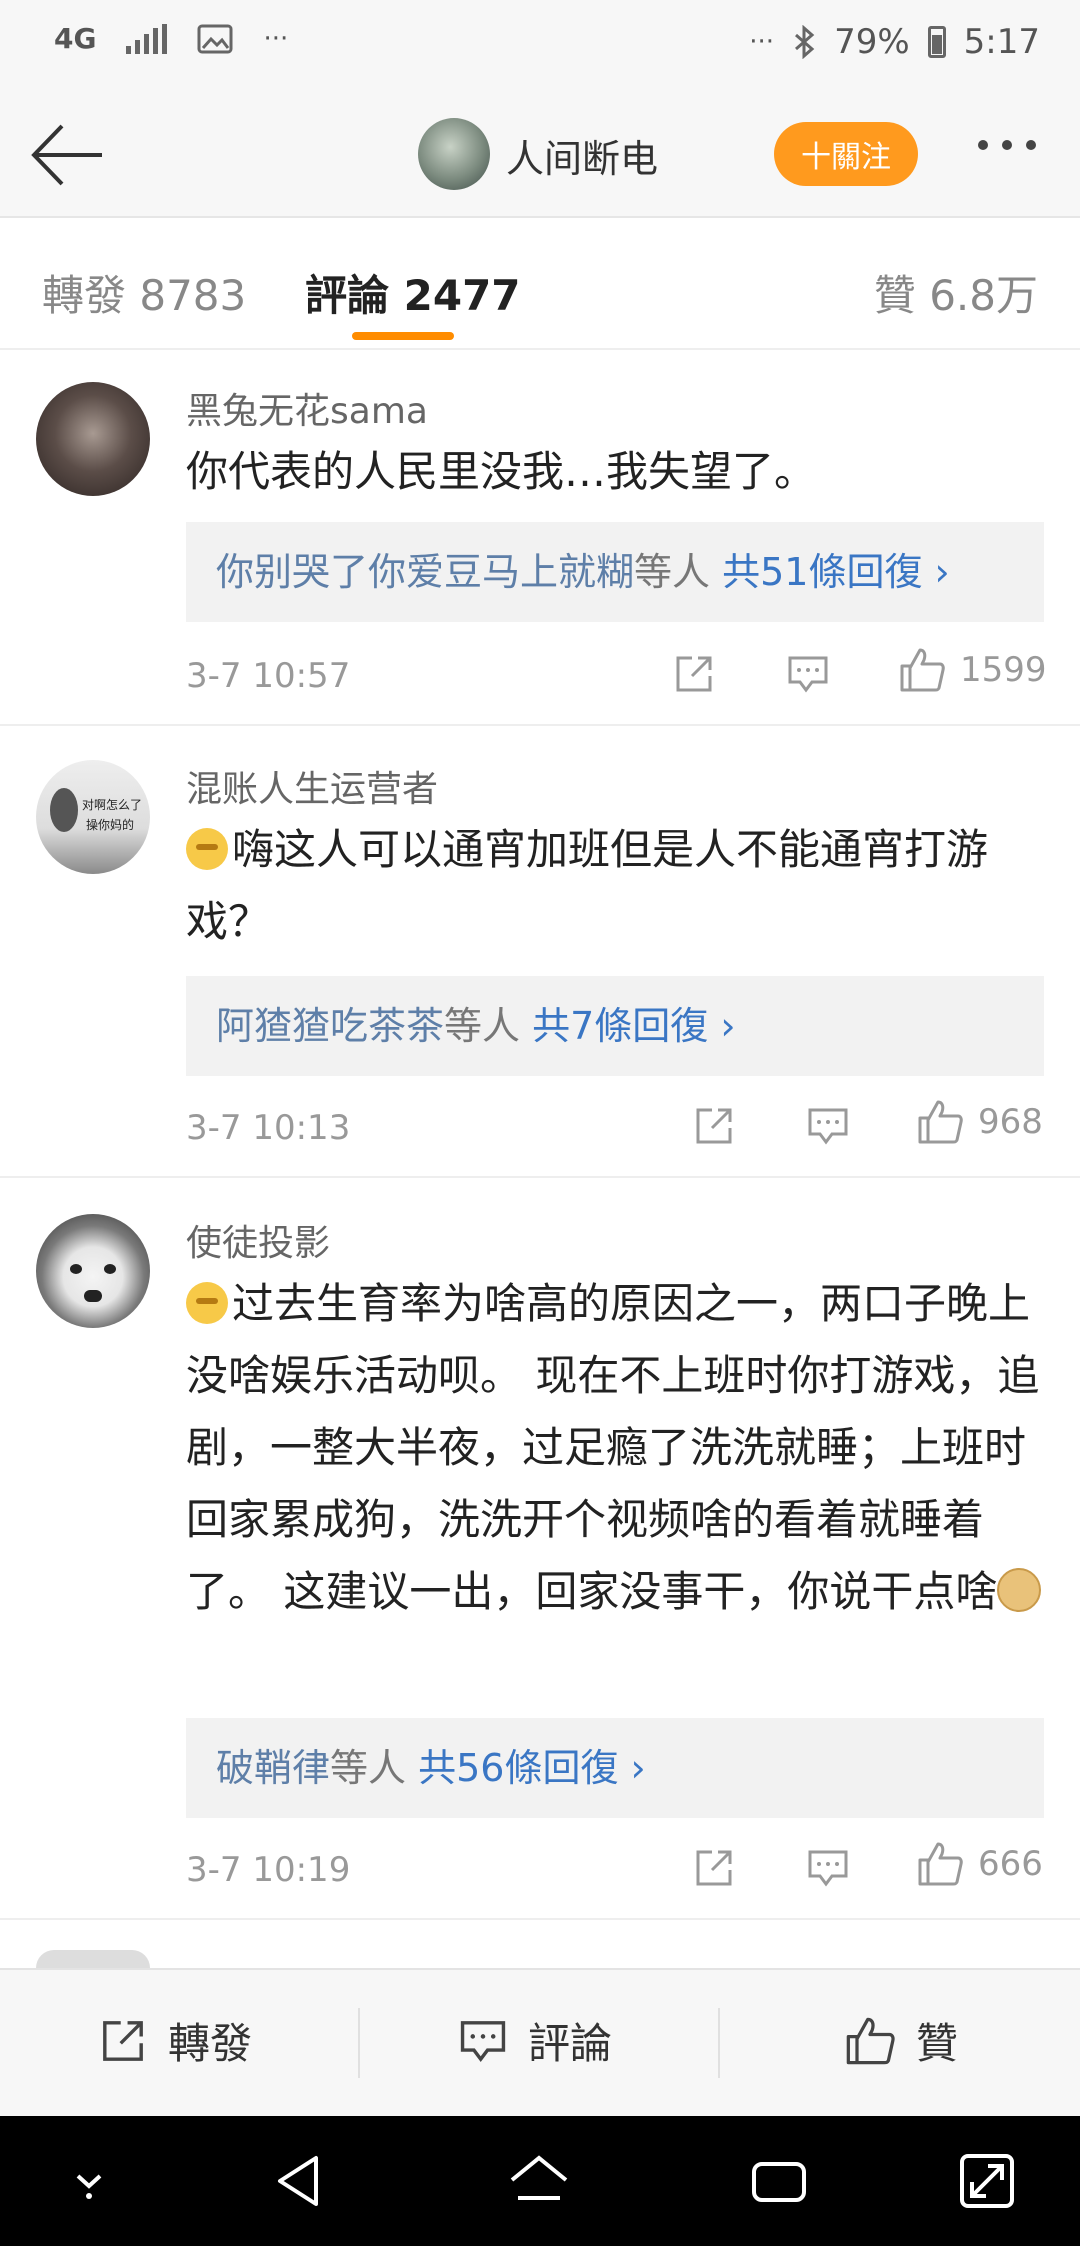  I want to click on like-label: 贊, so click(937, 2043).